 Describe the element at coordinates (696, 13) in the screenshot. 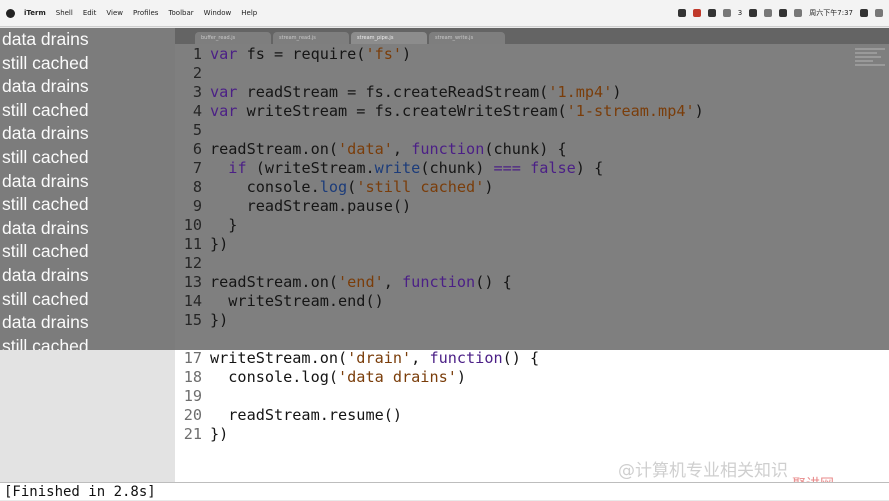

I see `record-icon` at that location.